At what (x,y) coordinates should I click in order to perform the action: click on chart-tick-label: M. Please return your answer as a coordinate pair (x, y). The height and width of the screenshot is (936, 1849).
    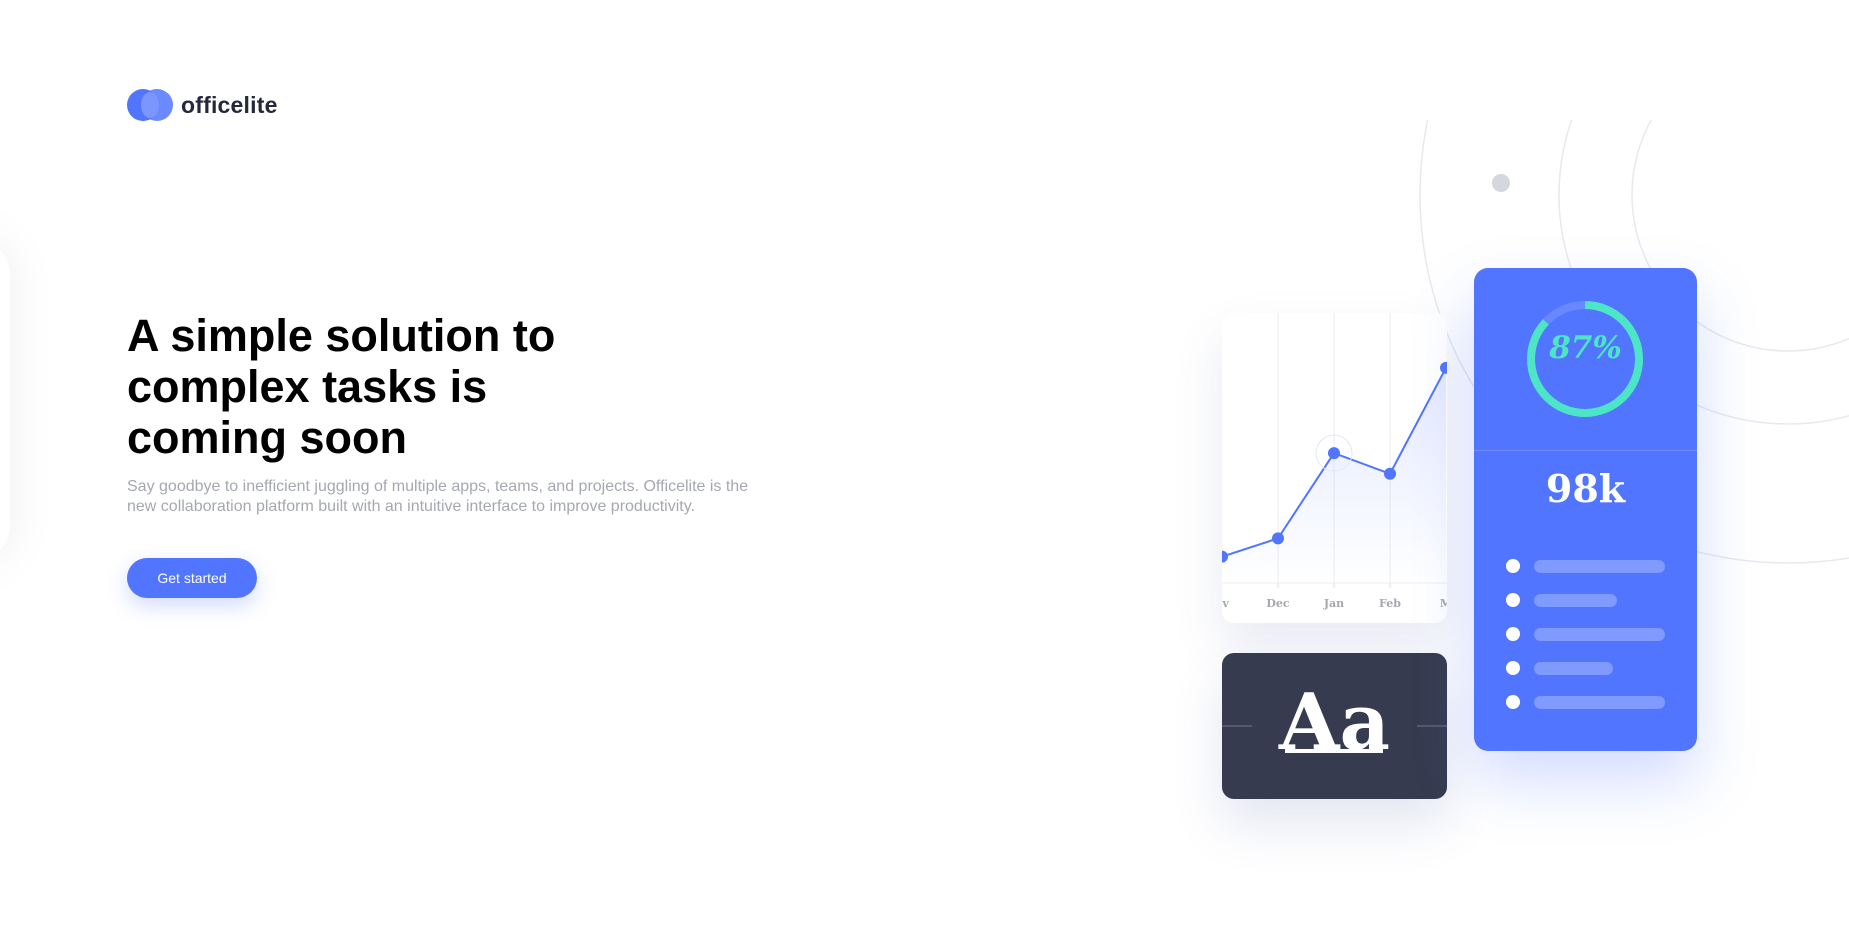
    Looking at the image, I should click on (1443, 603).